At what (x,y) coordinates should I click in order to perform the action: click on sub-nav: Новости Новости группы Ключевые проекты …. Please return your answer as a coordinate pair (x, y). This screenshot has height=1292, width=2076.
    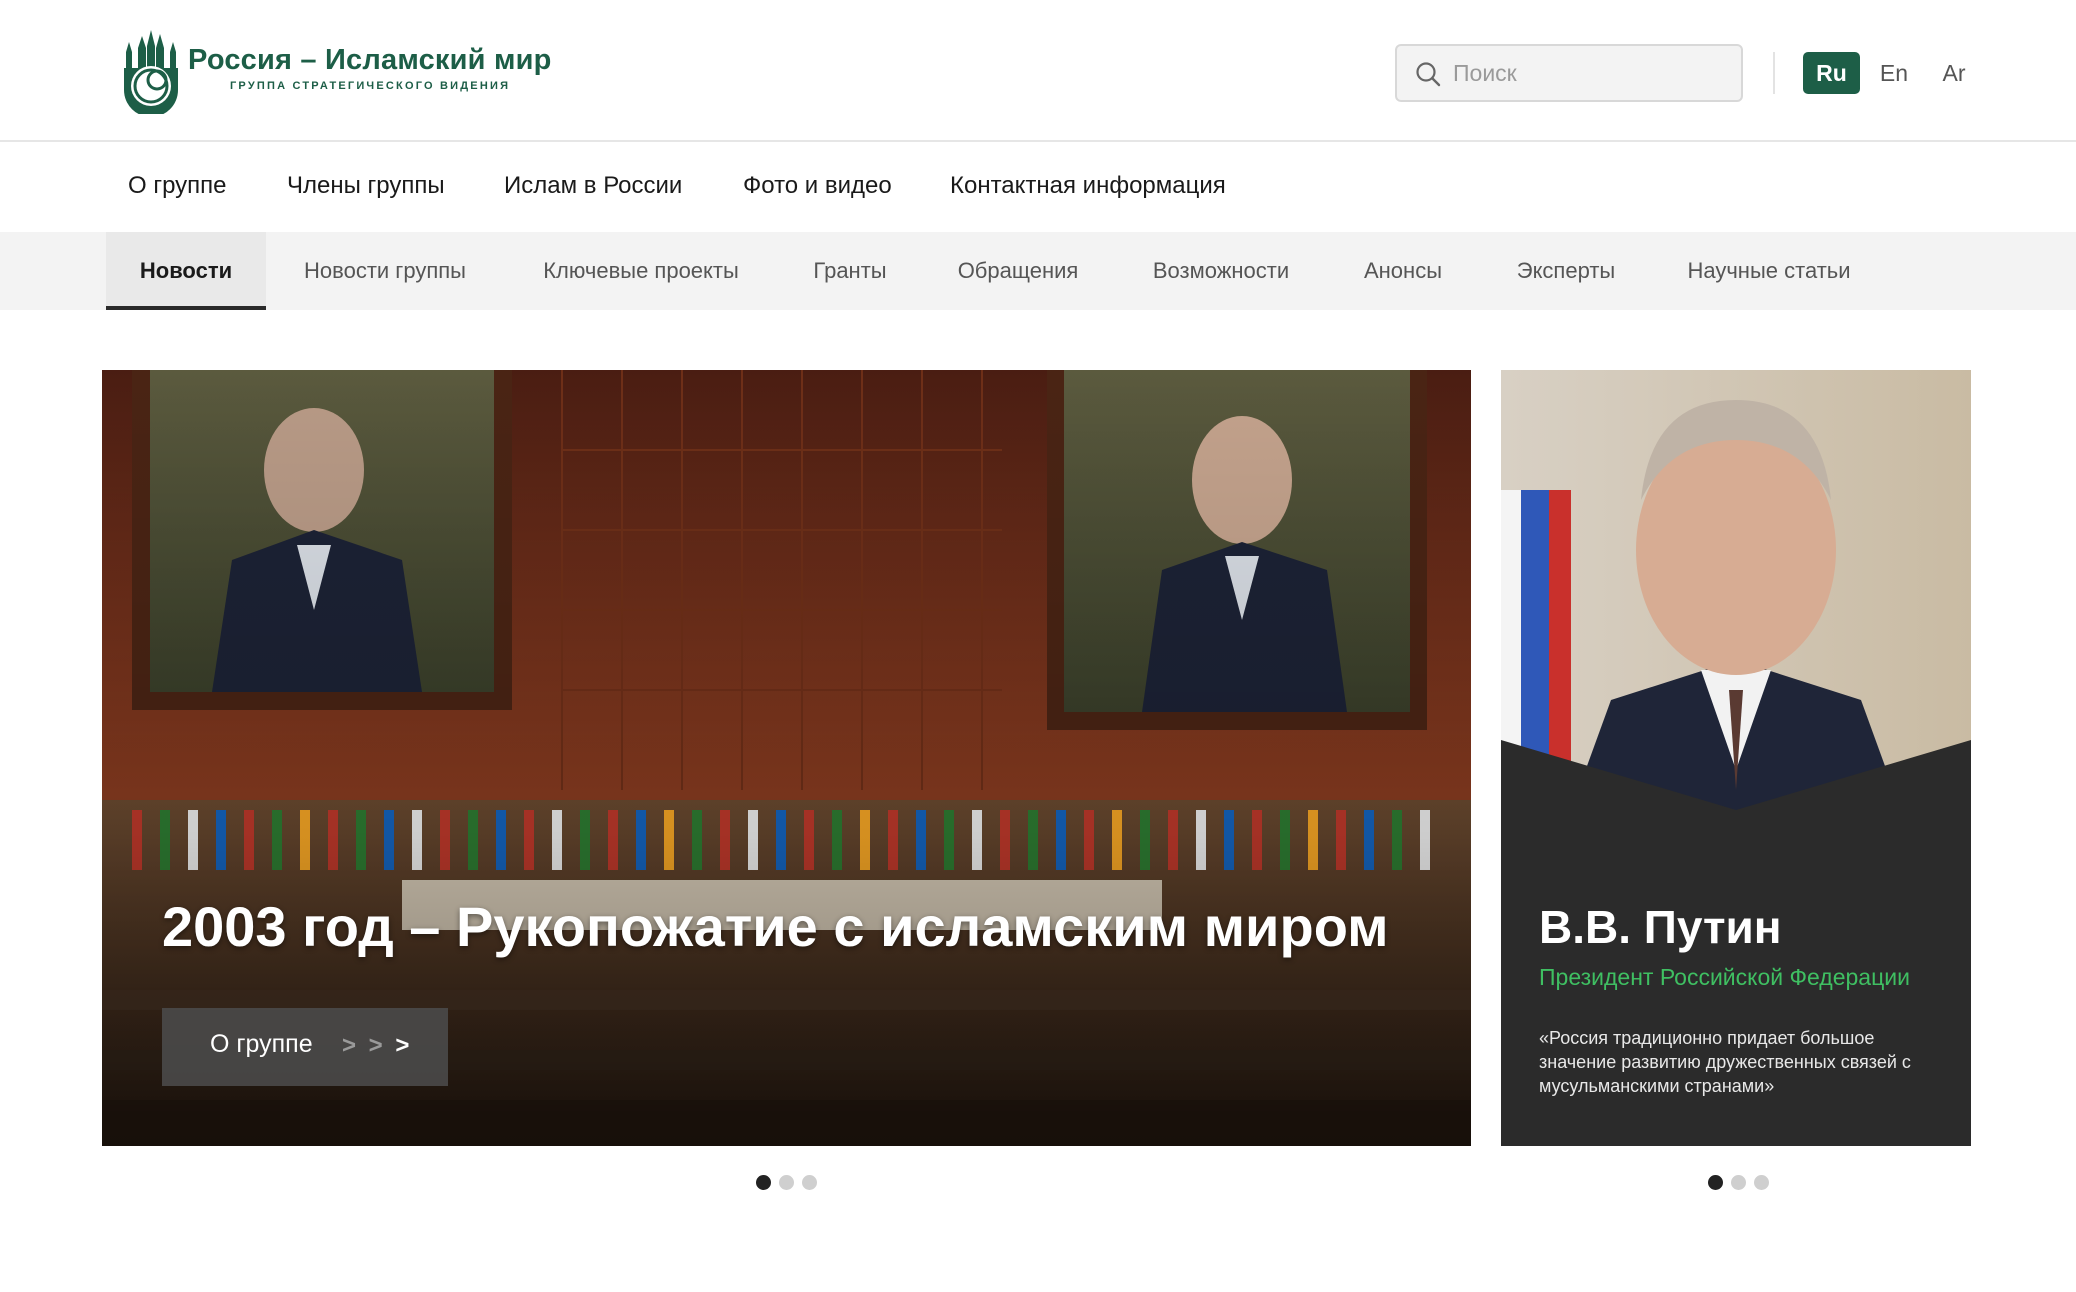
    Looking at the image, I should click on (1038, 271).